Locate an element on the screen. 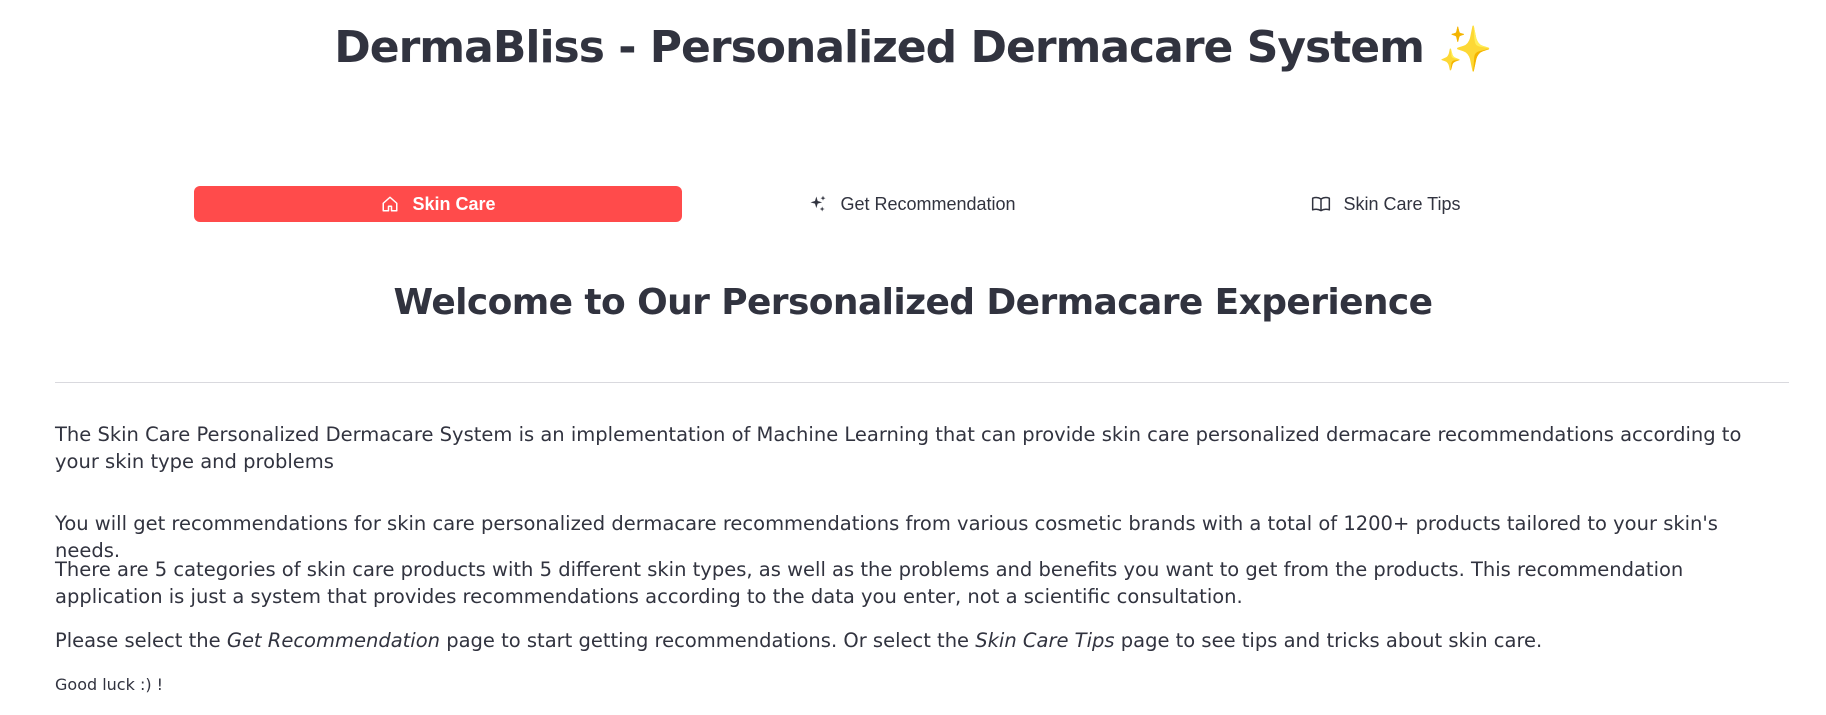 Image resolution: width=1826 pixels, height=715 pixels. book-icon is located at coordinates (1321, 204).